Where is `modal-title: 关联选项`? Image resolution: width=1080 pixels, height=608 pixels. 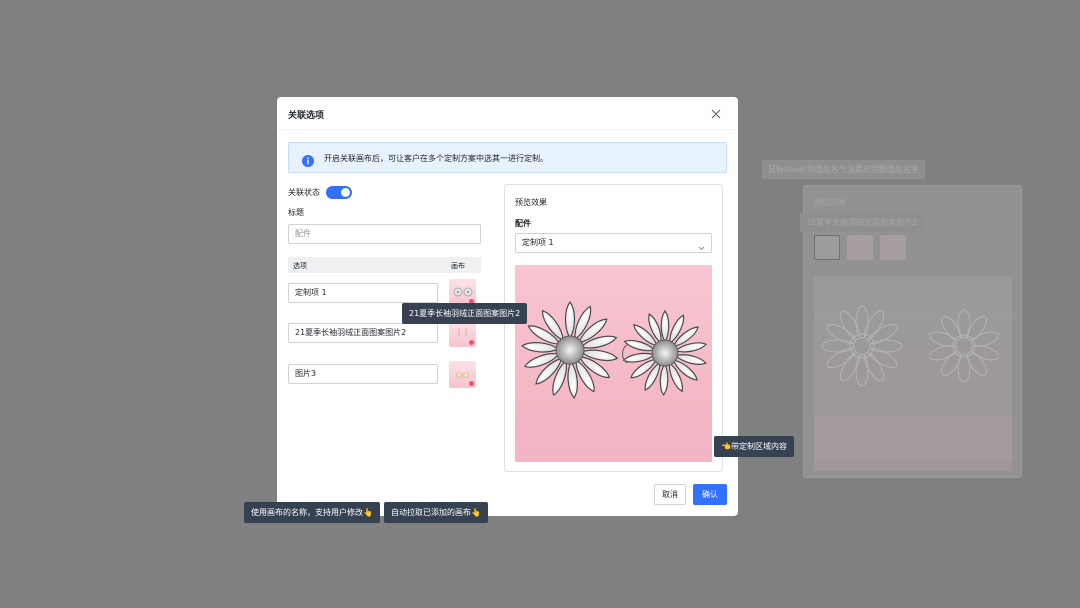 modal-title: 关联选项 is located at coordinates (306, 116).